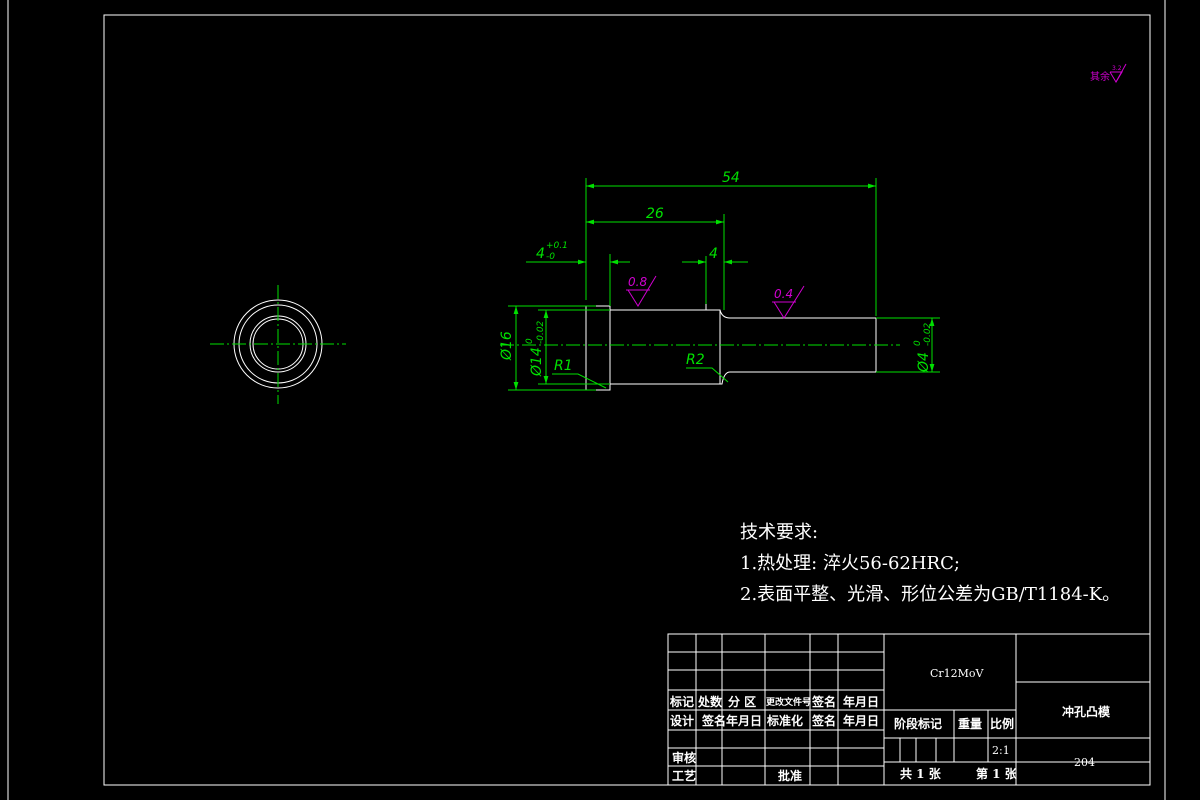 The width and height of the screenshot is (1200, 800). I want to click on dim-length-26: 26, so click(655, 214).